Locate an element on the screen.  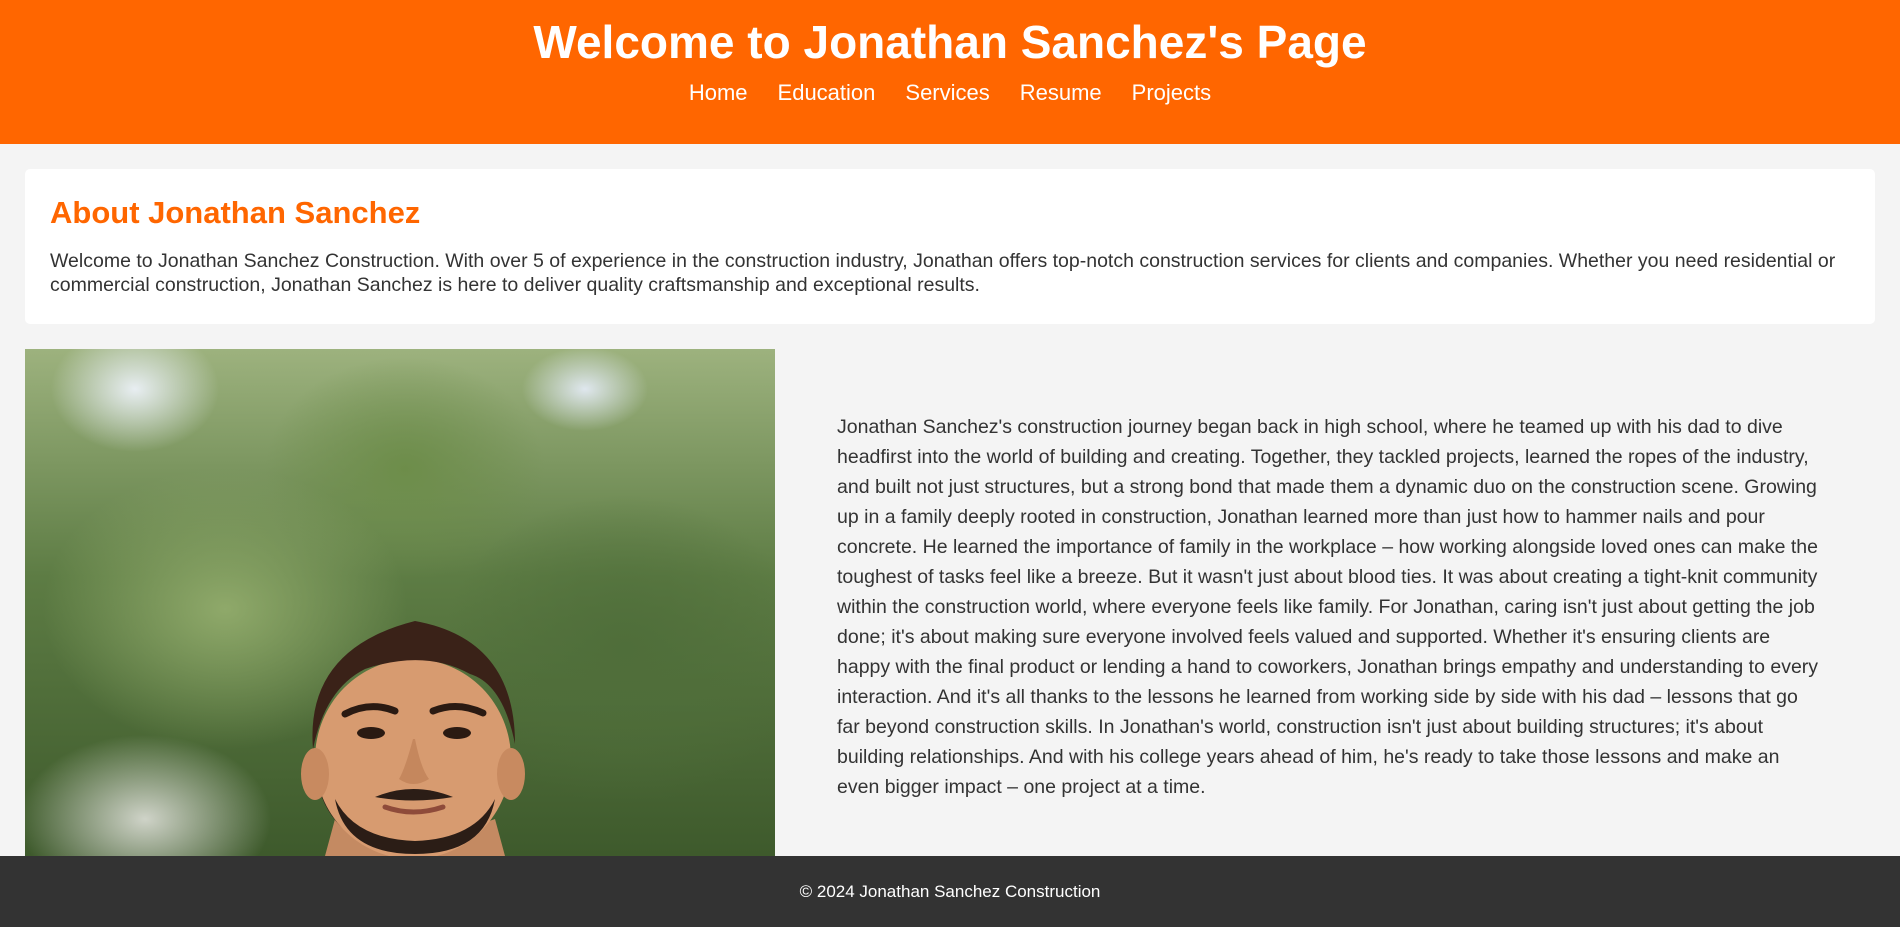
site-footer: © 2024 Jonathan Sanchez Construction is located at coordinates (950, 891).